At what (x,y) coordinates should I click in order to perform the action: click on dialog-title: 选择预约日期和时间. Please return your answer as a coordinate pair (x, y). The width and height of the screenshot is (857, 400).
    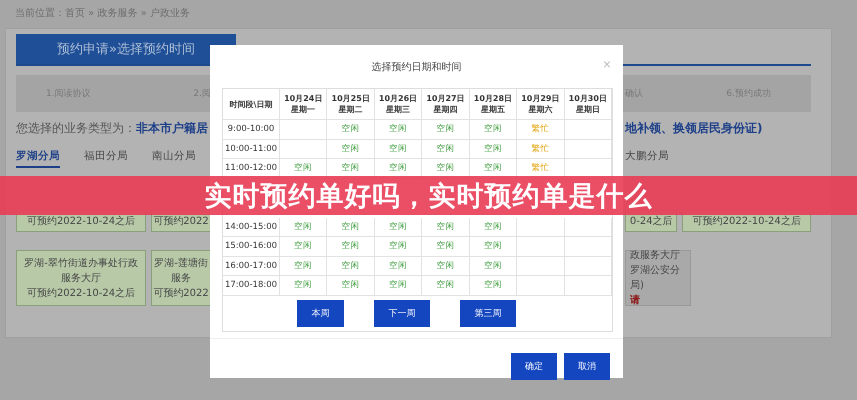
    Looking at the image, I should click on (417, 67).